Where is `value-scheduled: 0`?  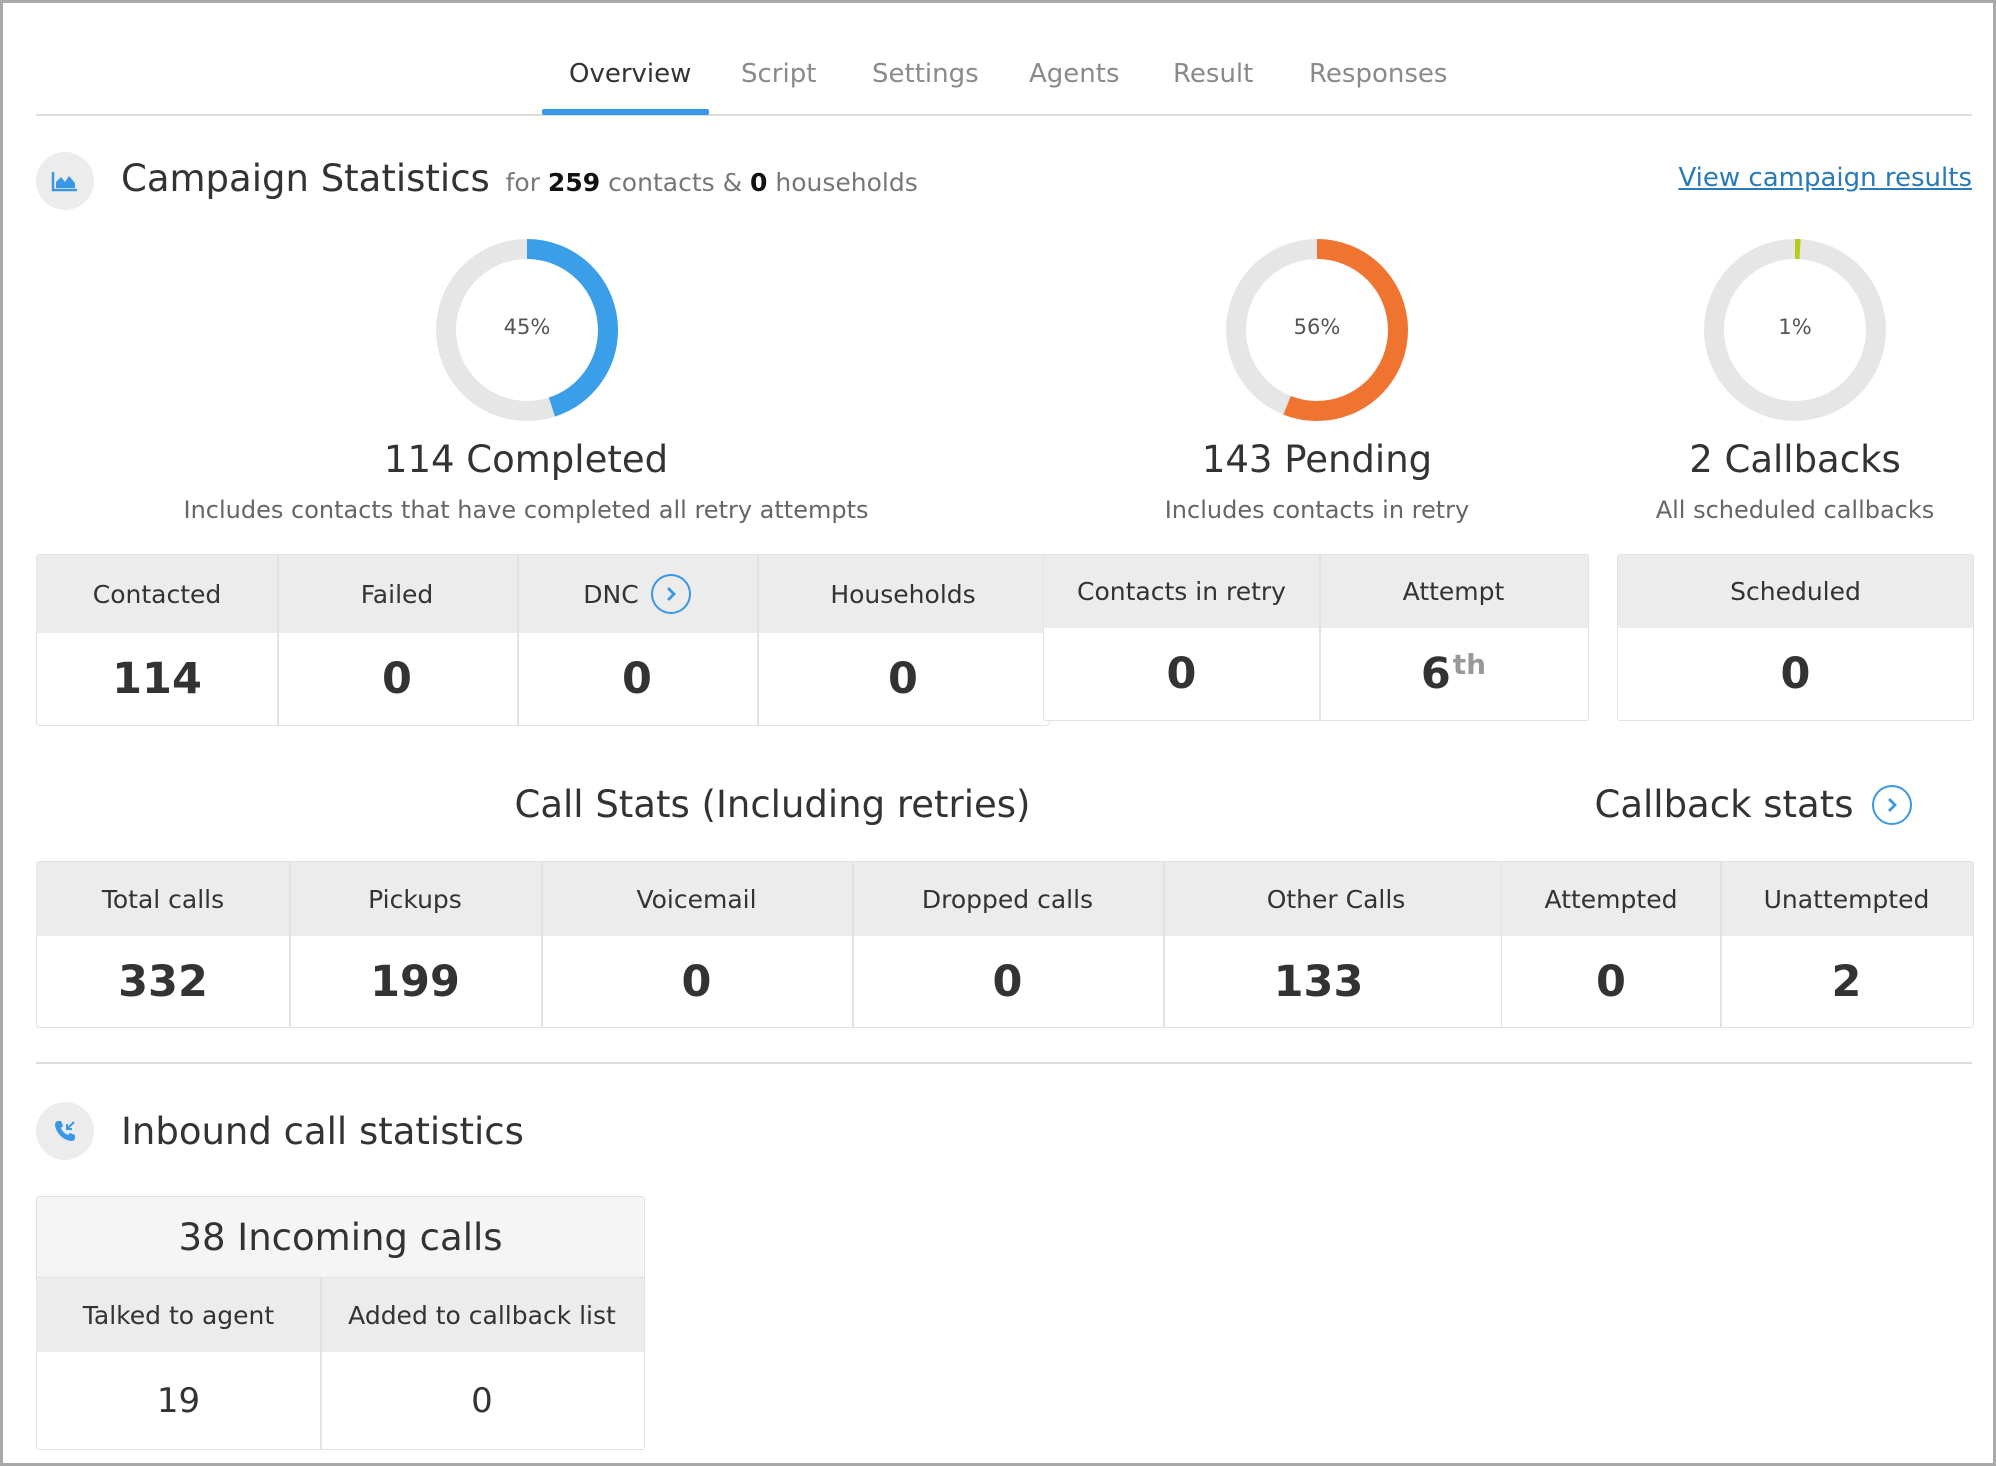
value-scheduled: 0 is located at coordinates (1795, 674).